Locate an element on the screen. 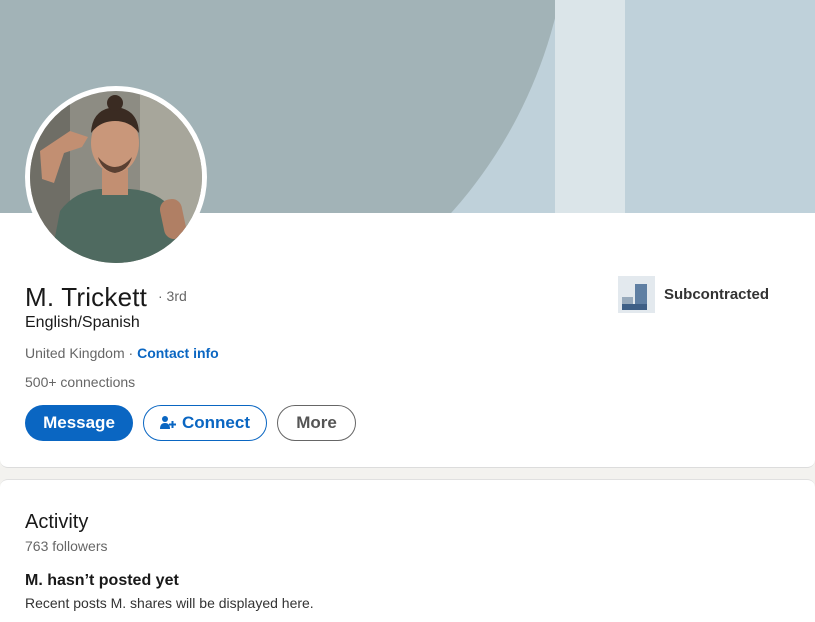  banner-stripe-shape is located at coordinates (590, 106).